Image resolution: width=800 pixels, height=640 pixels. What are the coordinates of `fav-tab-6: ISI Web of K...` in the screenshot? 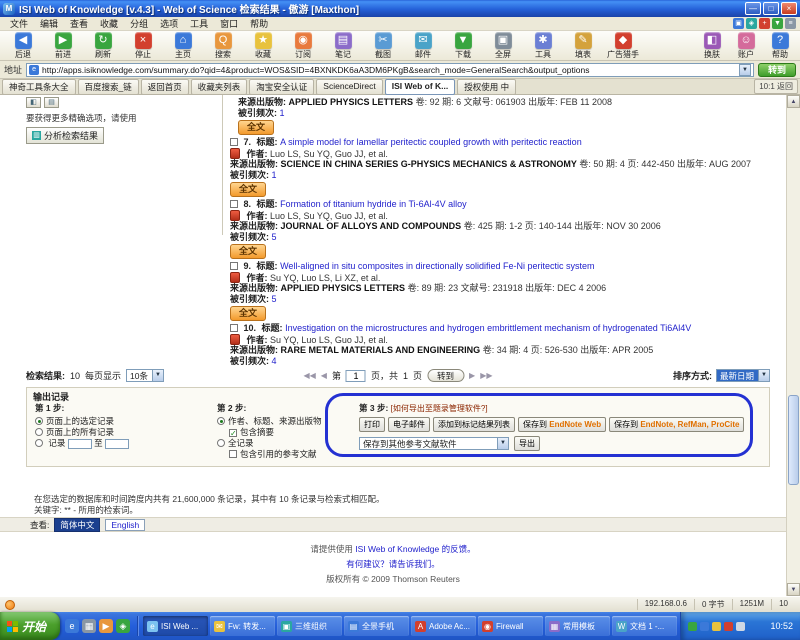 It's located at (420, 86).